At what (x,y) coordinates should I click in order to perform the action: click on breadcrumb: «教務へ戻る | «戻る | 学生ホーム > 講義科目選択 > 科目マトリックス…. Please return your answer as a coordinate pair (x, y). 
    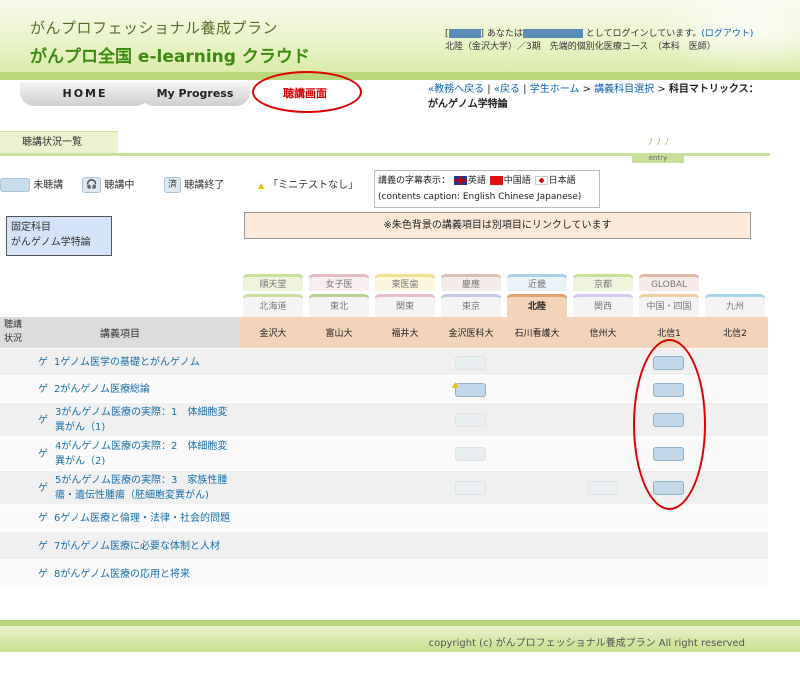
    Looking at the image, I should click on (603, 97).